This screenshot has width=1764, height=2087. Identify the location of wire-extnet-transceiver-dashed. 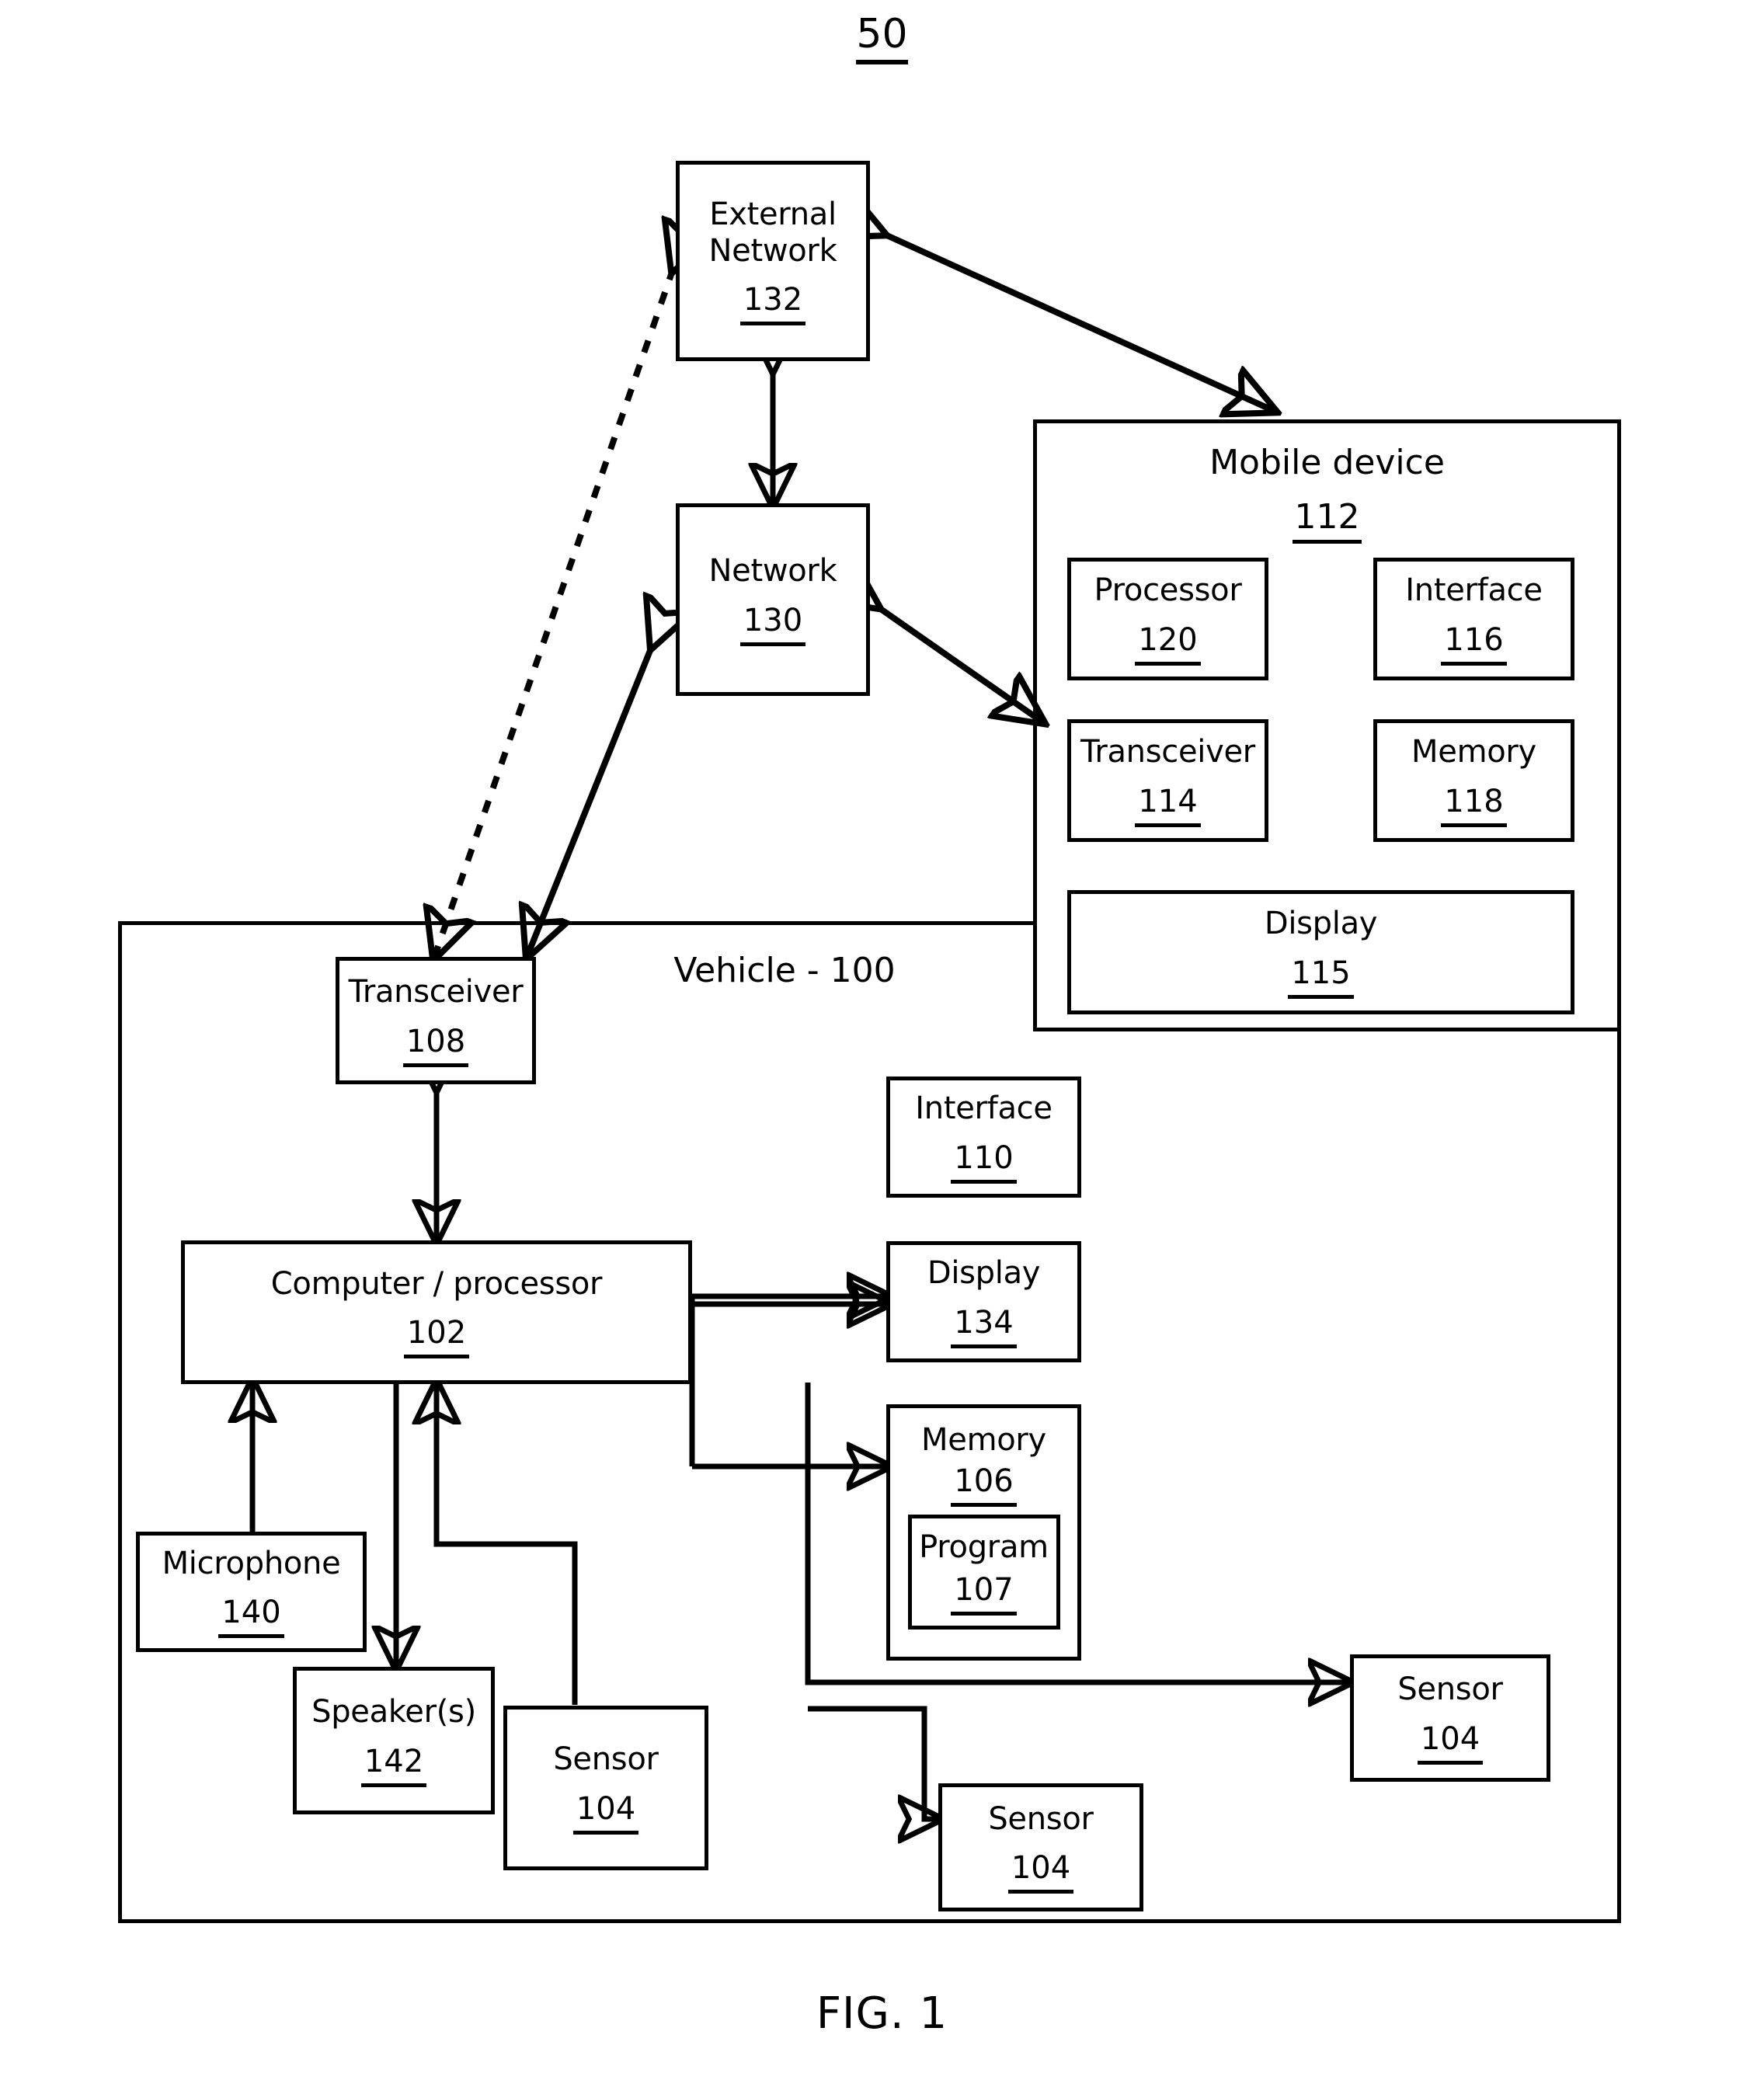
(554, 611).